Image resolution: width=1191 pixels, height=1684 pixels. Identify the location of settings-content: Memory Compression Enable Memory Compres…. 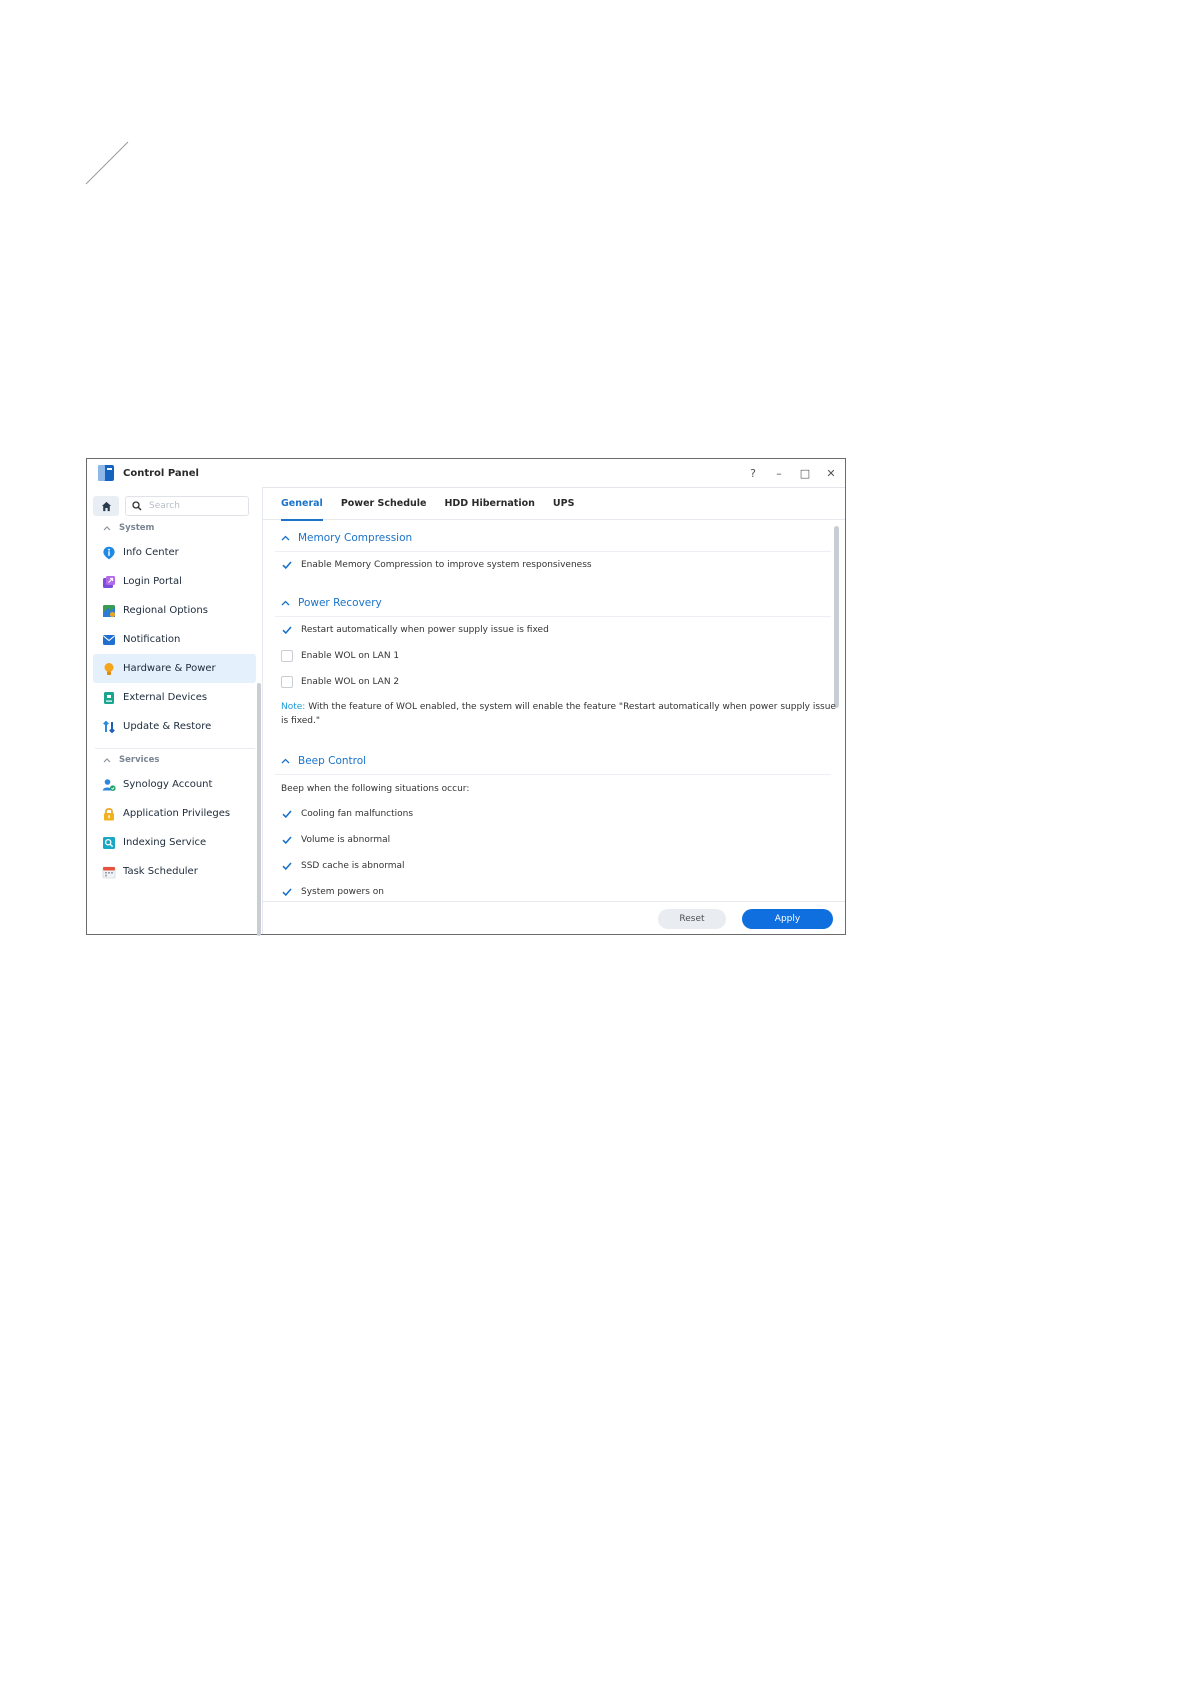
(554, 711).